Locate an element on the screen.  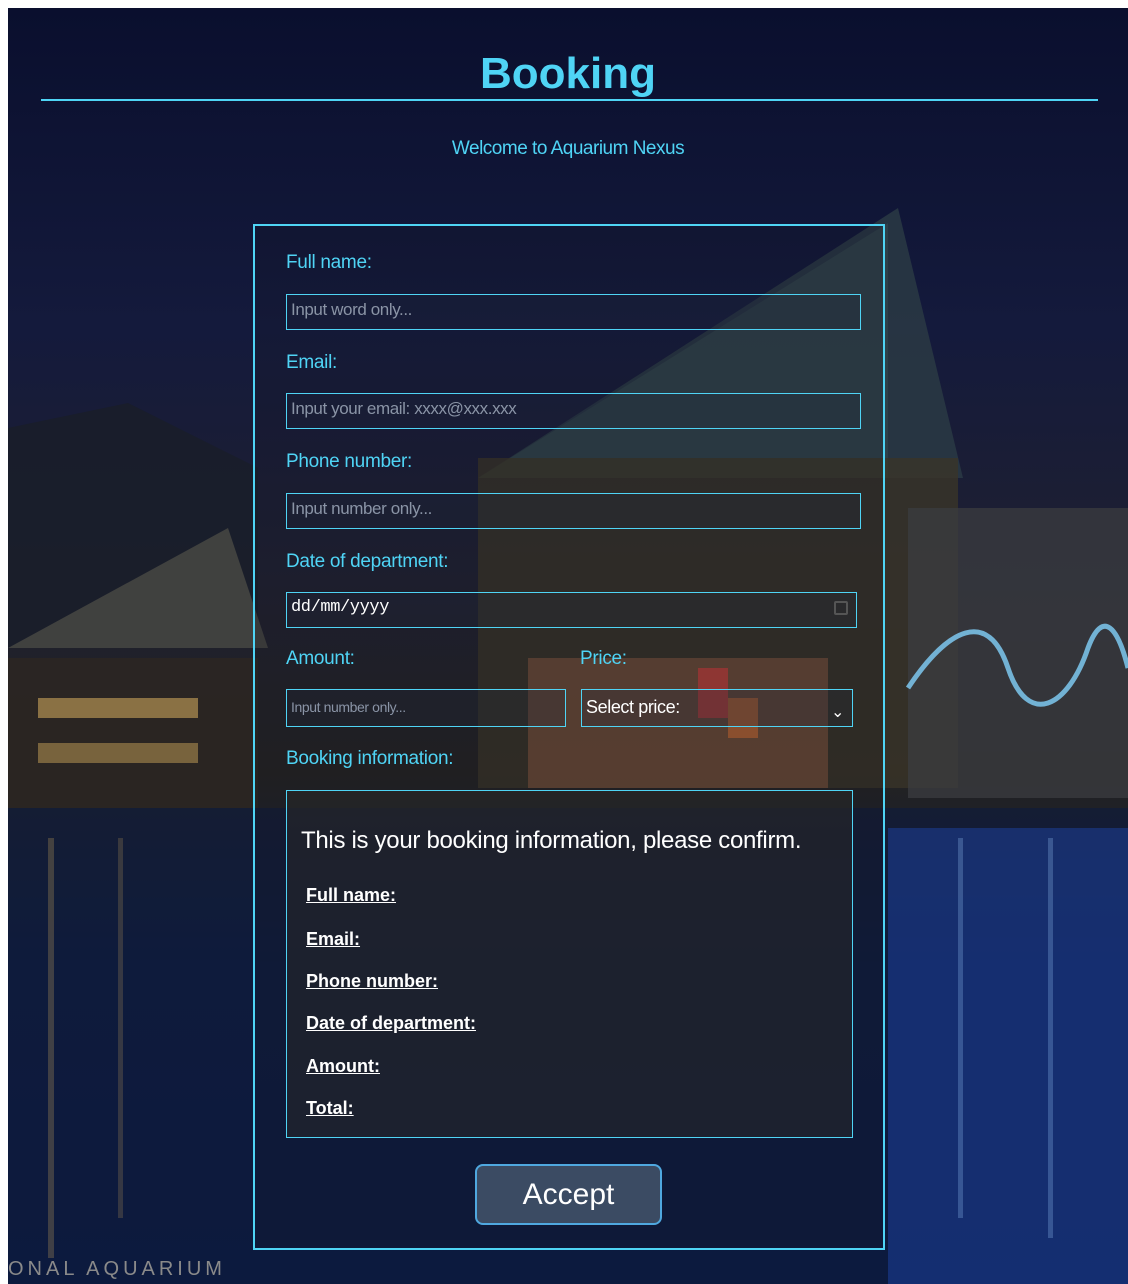
email-label: Email: is located at coordinates (311, 362).